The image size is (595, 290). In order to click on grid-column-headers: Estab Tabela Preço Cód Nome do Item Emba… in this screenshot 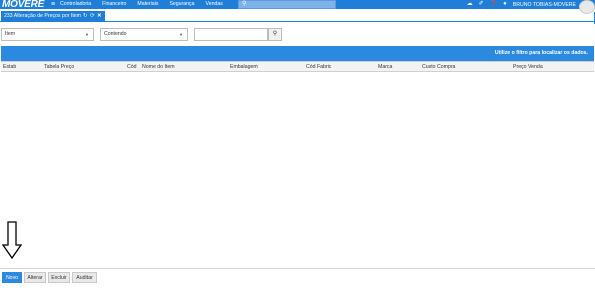, I will do `click(297, 66)`.